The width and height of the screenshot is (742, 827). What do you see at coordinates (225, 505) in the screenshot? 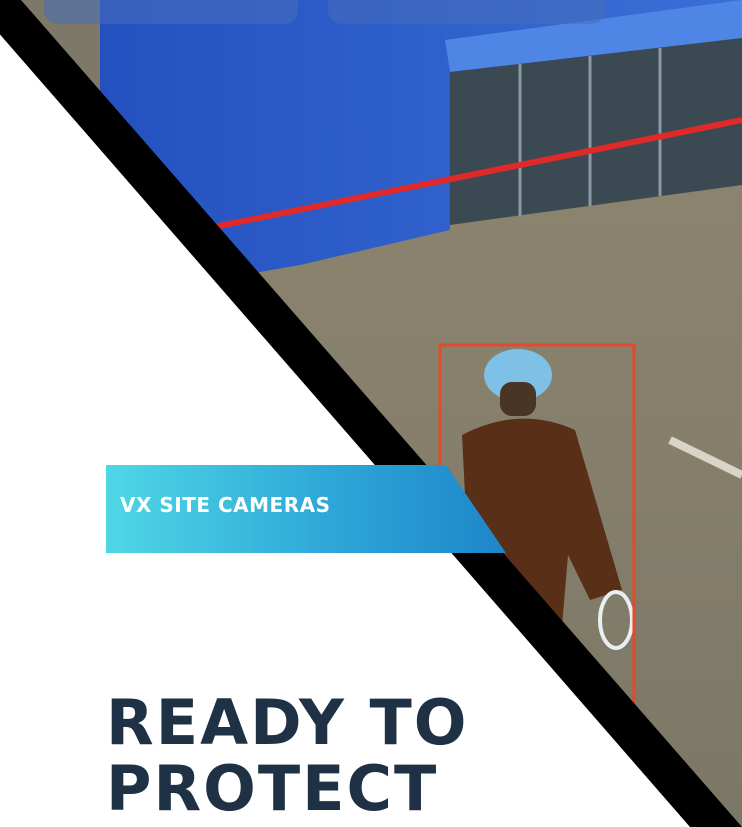
I see `category-badge-label: VX SITE CAMERAS` at bounding box center [225, 505].